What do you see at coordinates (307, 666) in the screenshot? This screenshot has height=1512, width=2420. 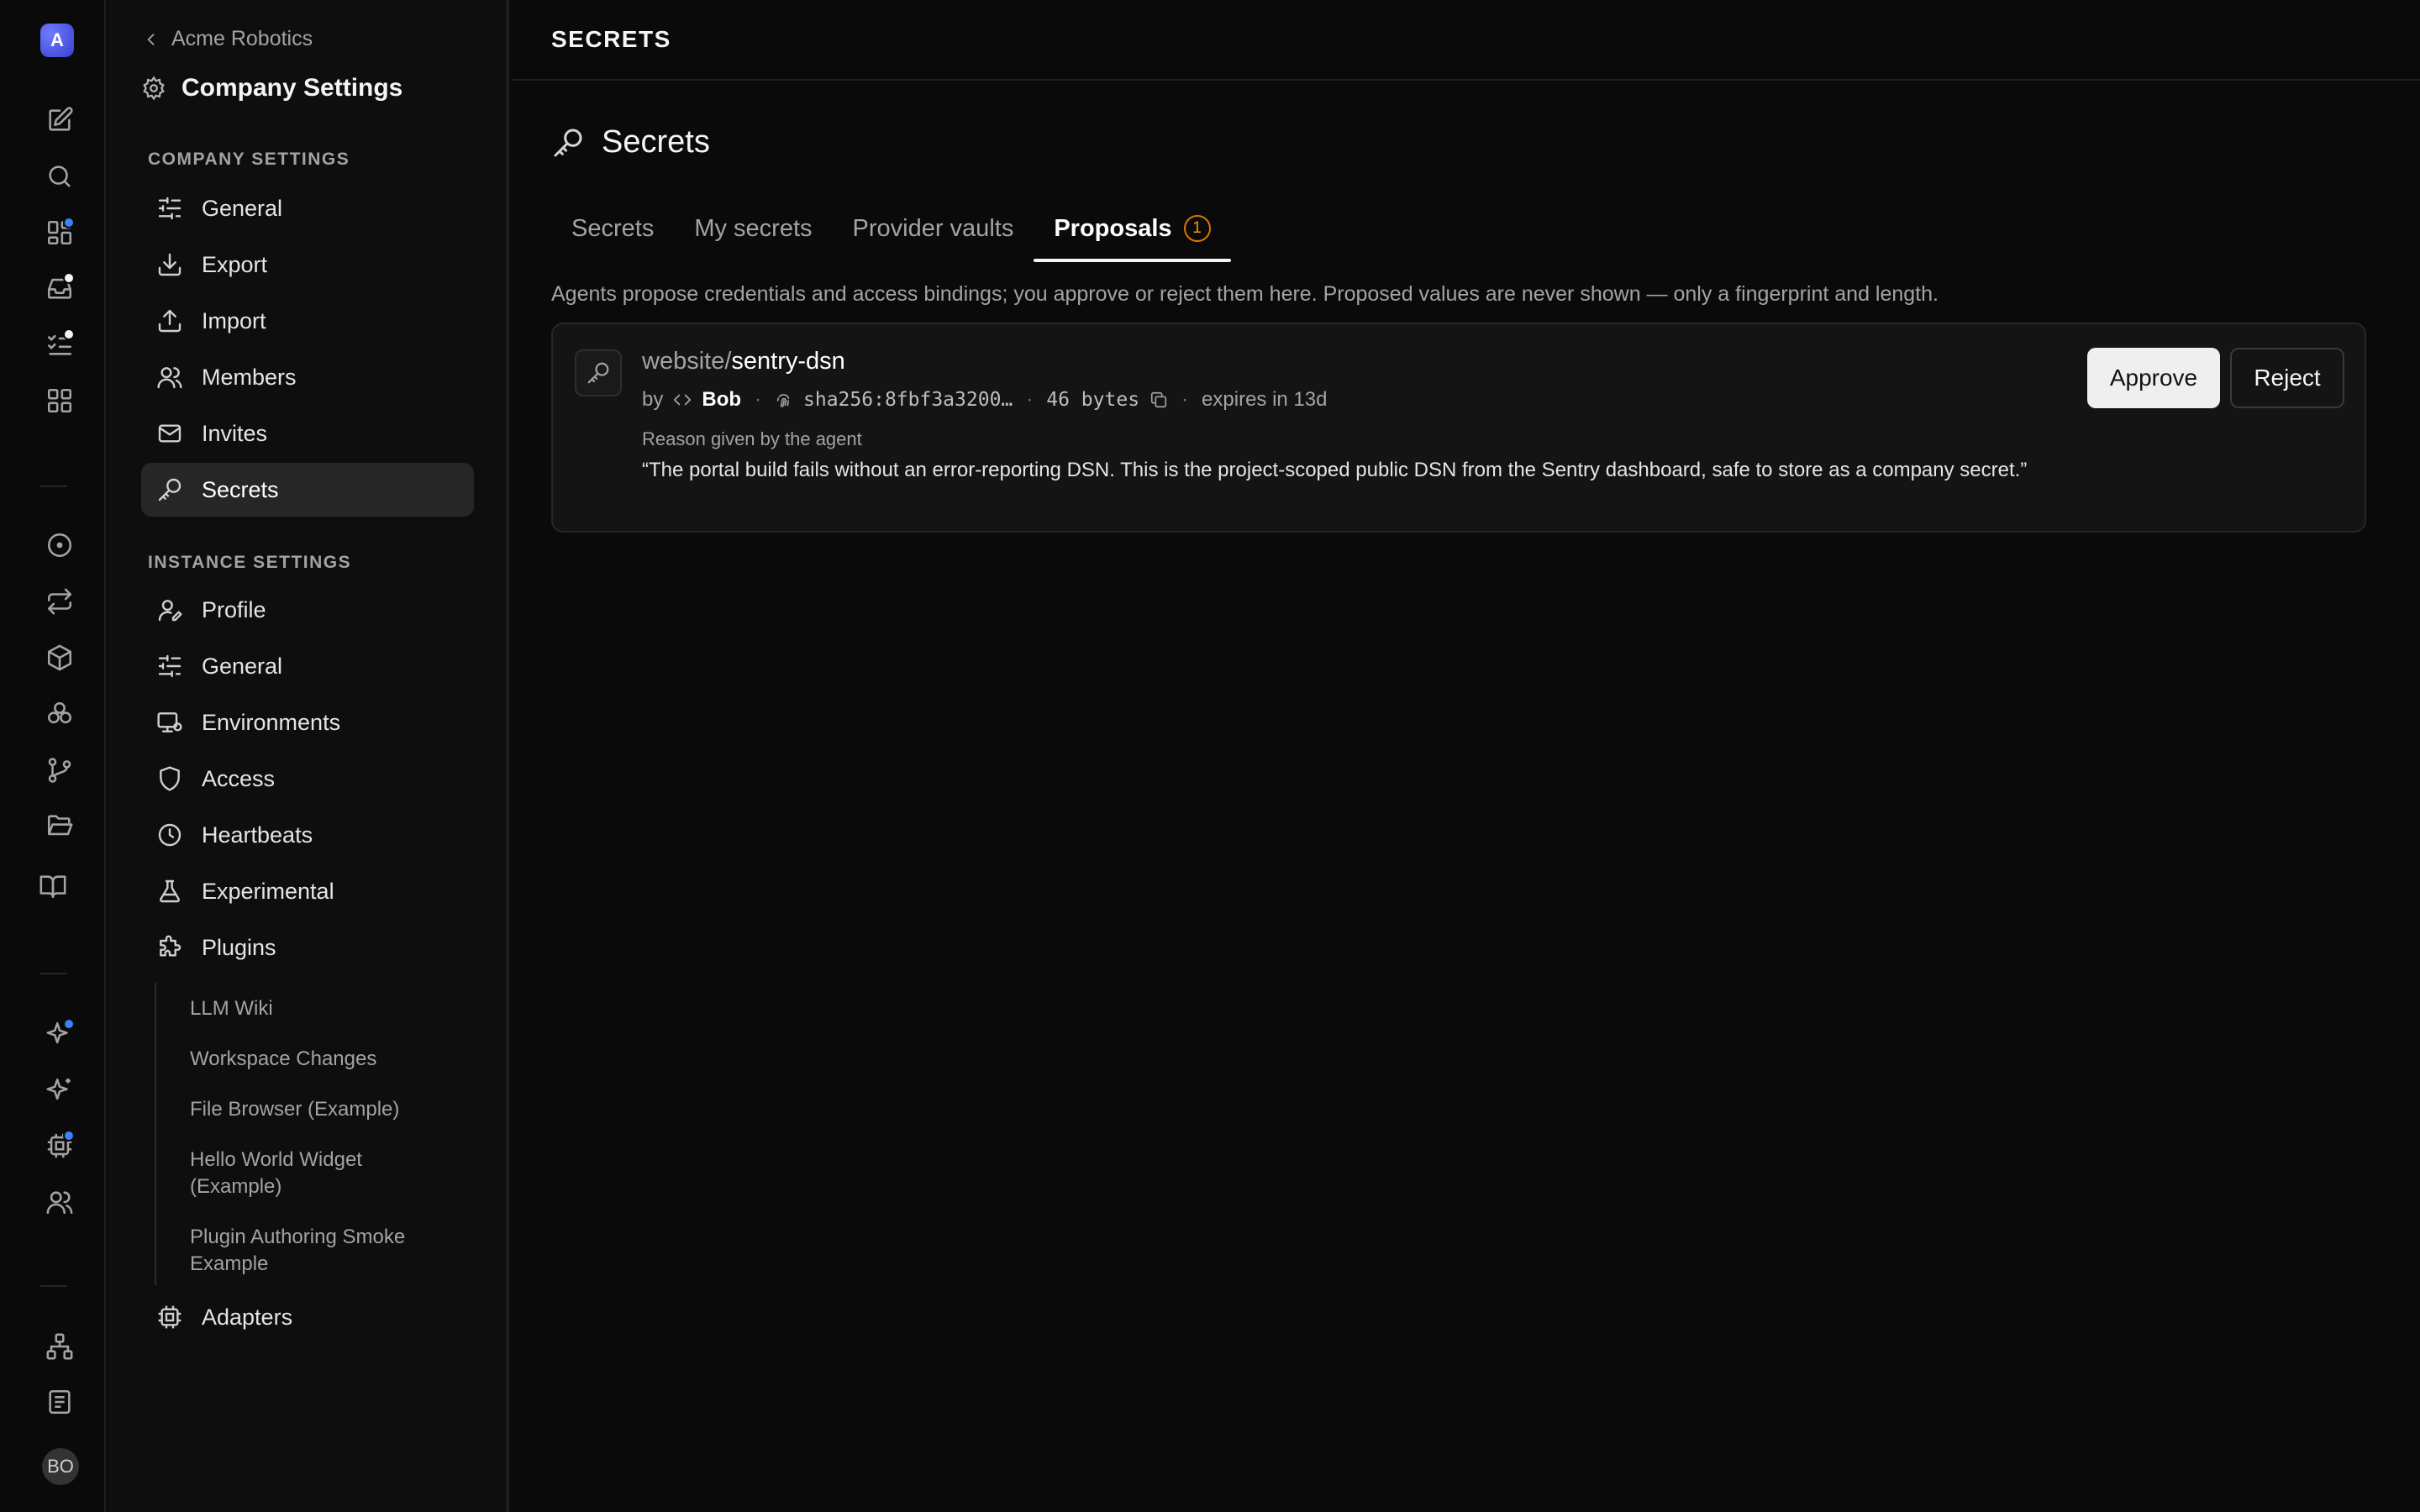 I see `nav-item-instance-general: General` at bounding box center [307, 666].